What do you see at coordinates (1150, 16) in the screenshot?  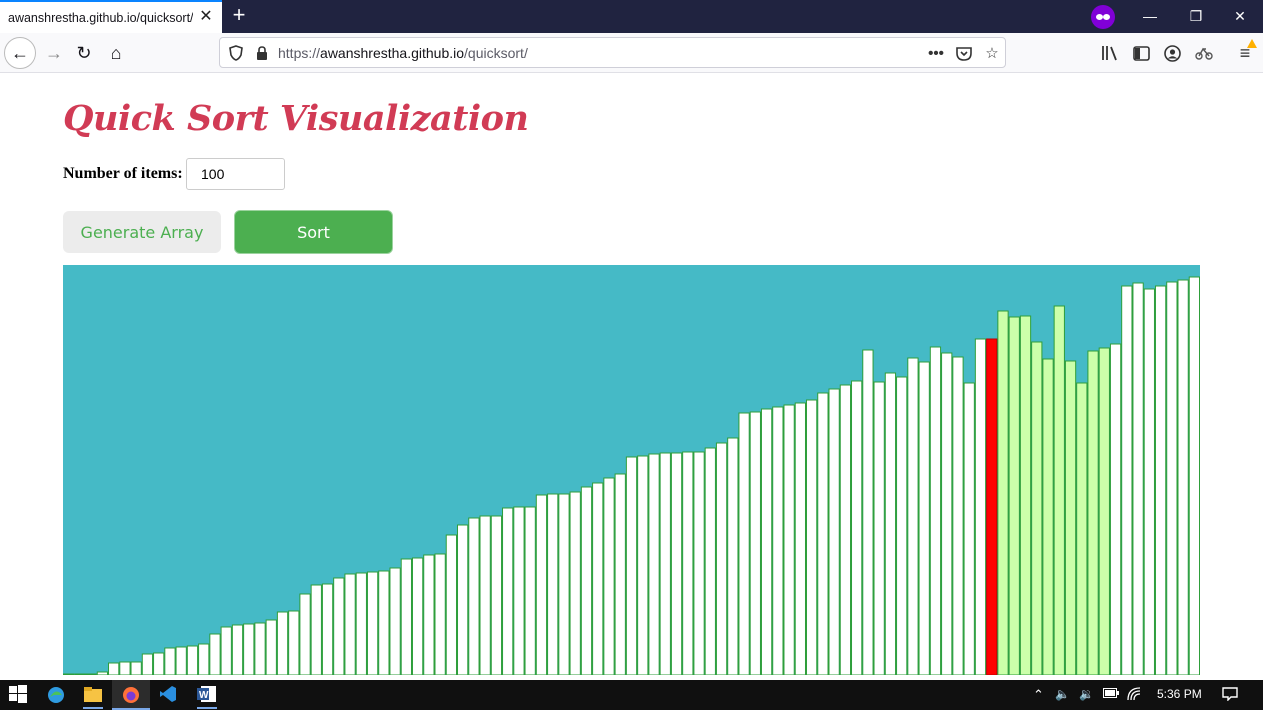 I see `minimize-icon: —` at bounding box center [1150, 16].